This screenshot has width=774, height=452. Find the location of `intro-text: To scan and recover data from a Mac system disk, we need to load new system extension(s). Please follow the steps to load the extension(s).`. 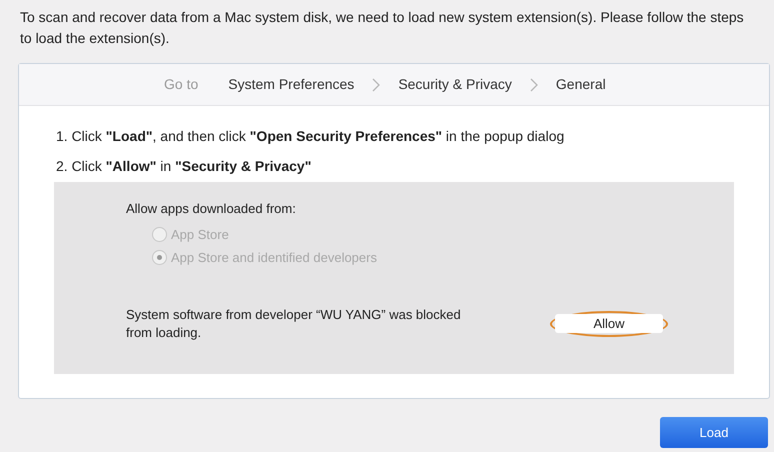

intro-text: To scan and recover data from a Mac system disk, we need to load new system extension(s). Please follow the steps to load the extension(s). is located at coordinates (382, 28).